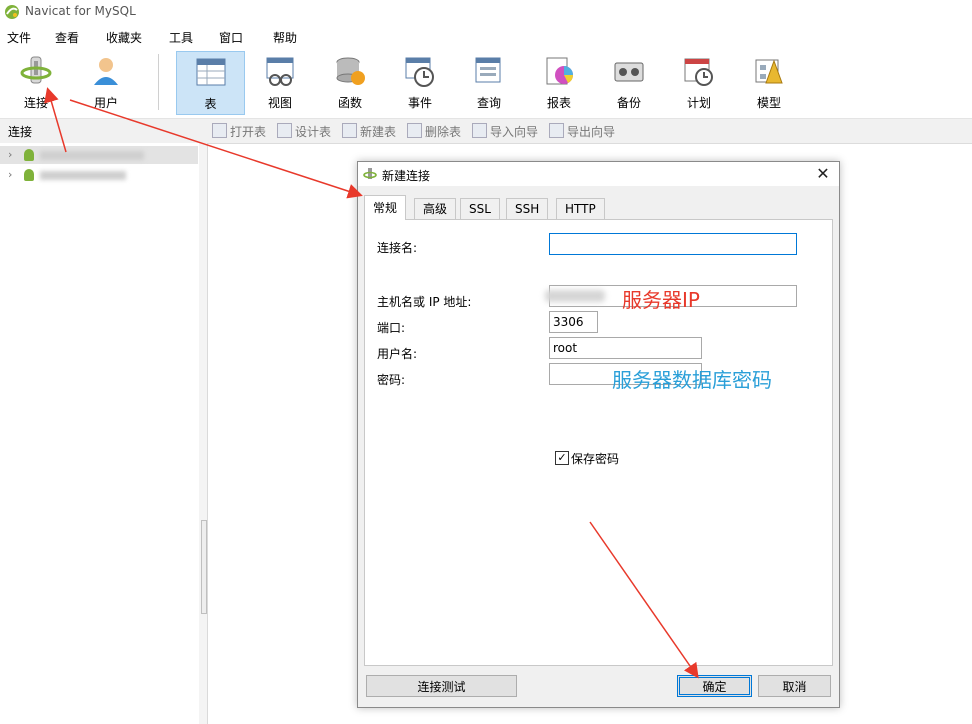  What do you see at coordinates (644, 600) in the screenshot?
I see `arrow-to-ok` at bounding box center [644, 600].